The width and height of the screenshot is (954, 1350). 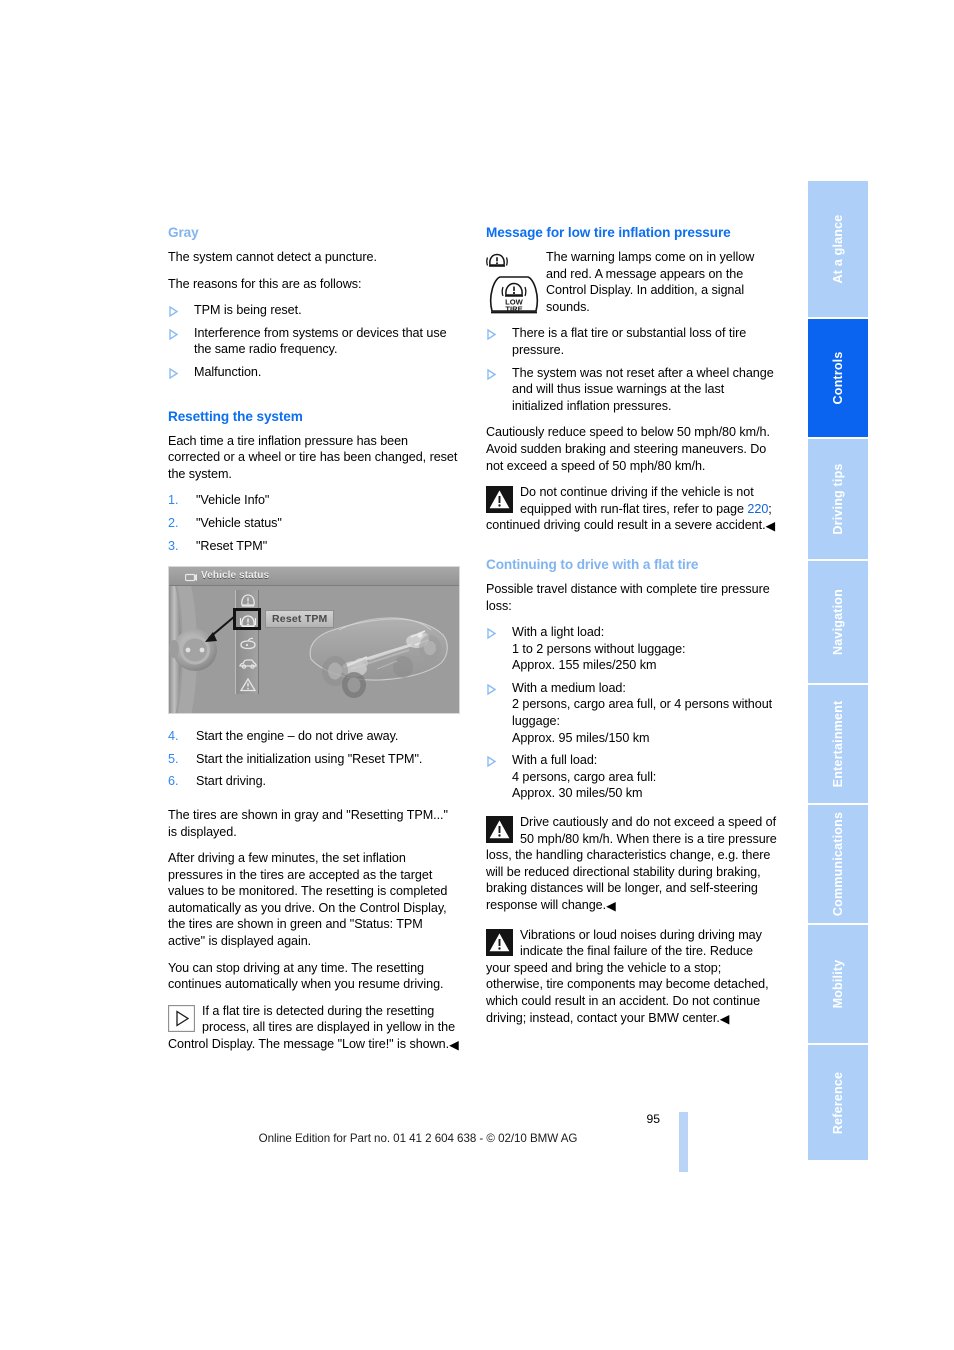 I want to click on transparent-chassis-illustration, so click(x=376, y=653).